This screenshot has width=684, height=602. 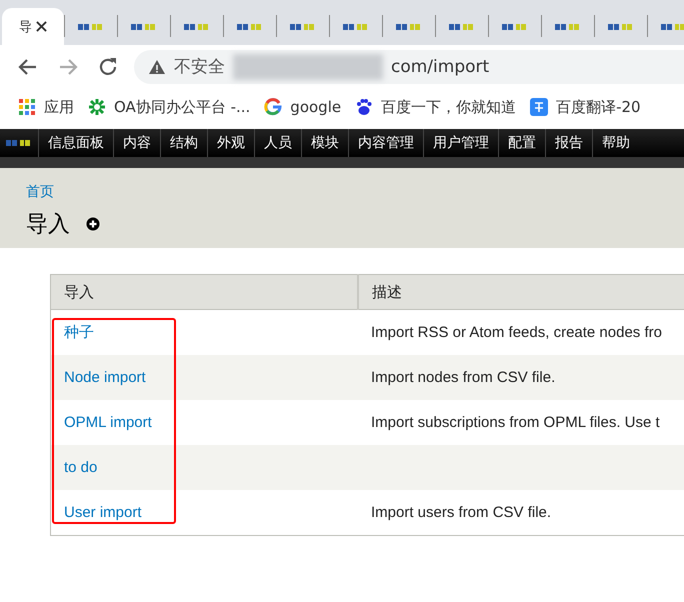 I want to click on google-g-icon, so click(x=273, y=107).